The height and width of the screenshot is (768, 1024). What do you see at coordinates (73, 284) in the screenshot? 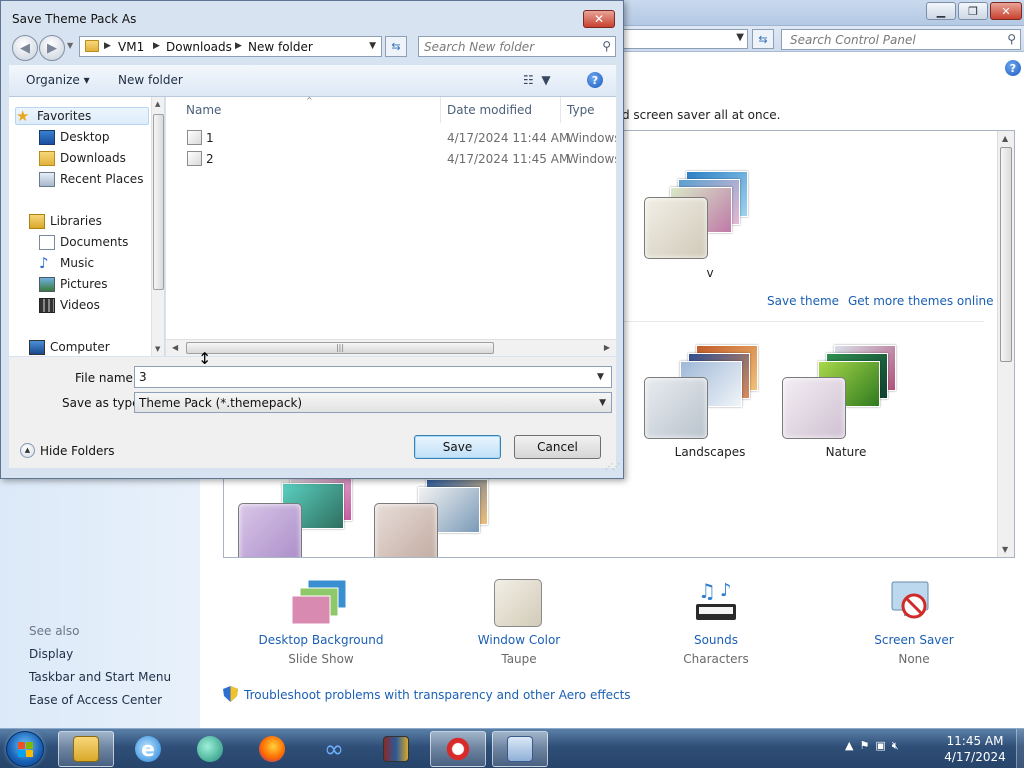
I see `nav-pictures: Pictures` at bounding box center [73, 284].